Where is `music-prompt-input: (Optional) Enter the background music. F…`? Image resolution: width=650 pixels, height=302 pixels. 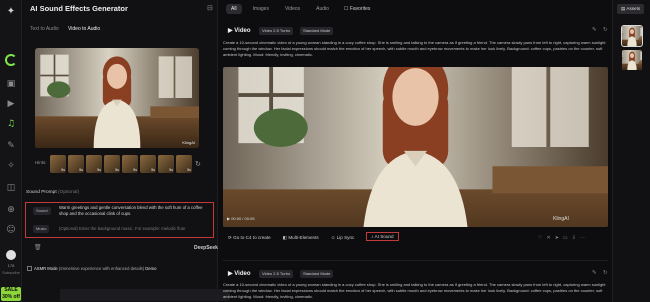 music-prompt-input: (Optional) Enter the background music. F… is located at coordinates (133, 229).